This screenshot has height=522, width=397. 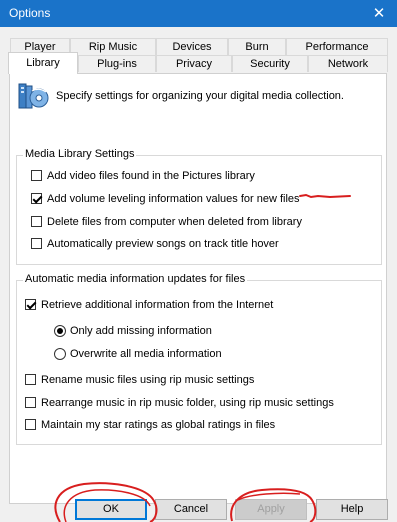 I want to click on tab-security: Security, so click(x=270, y=63).